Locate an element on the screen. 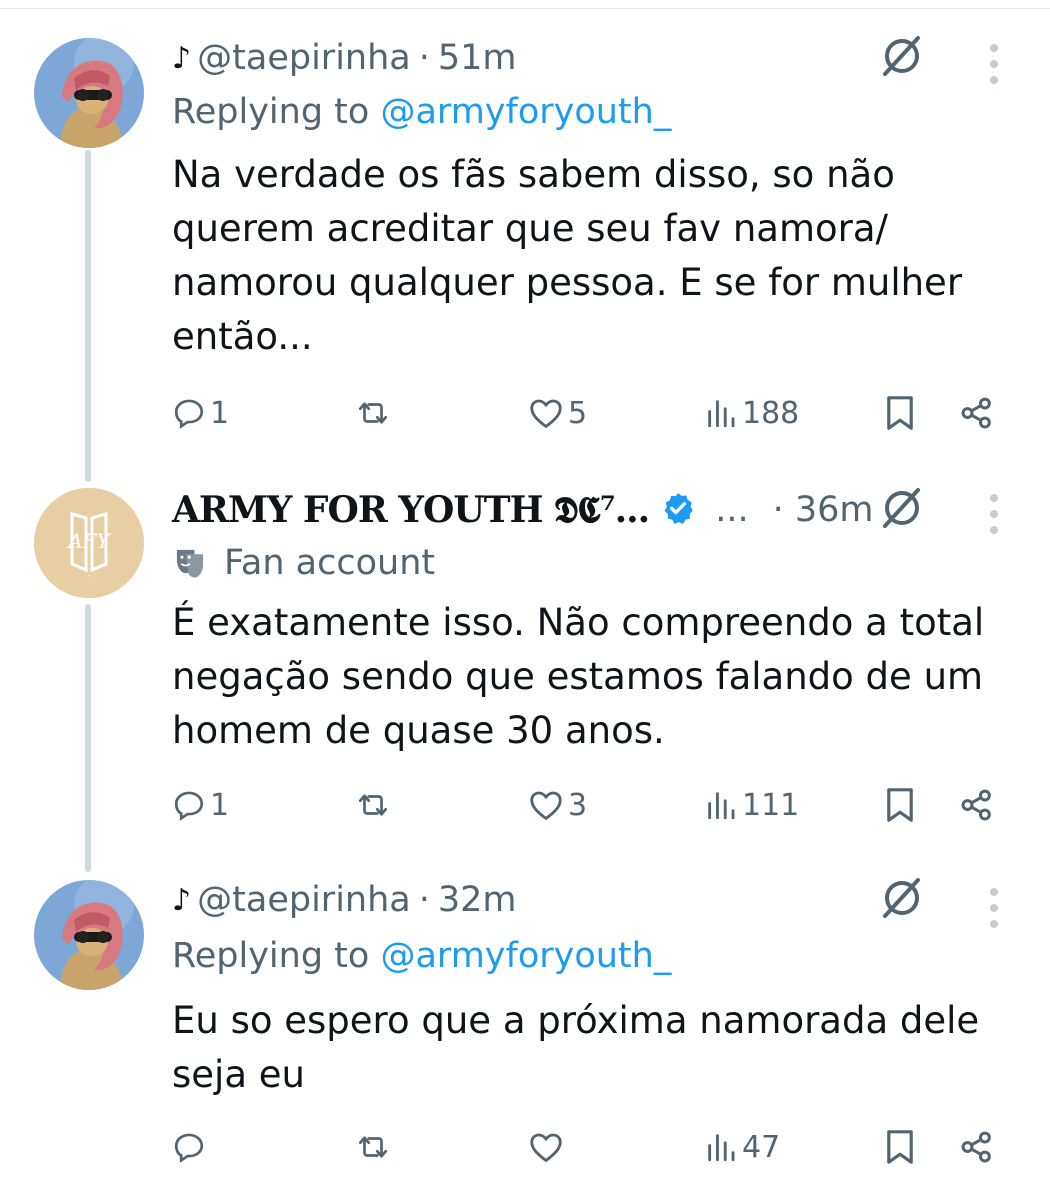 This screenshot has width=1050, height=1200. timestamp: · 36m is located at coordinates (823, 510).